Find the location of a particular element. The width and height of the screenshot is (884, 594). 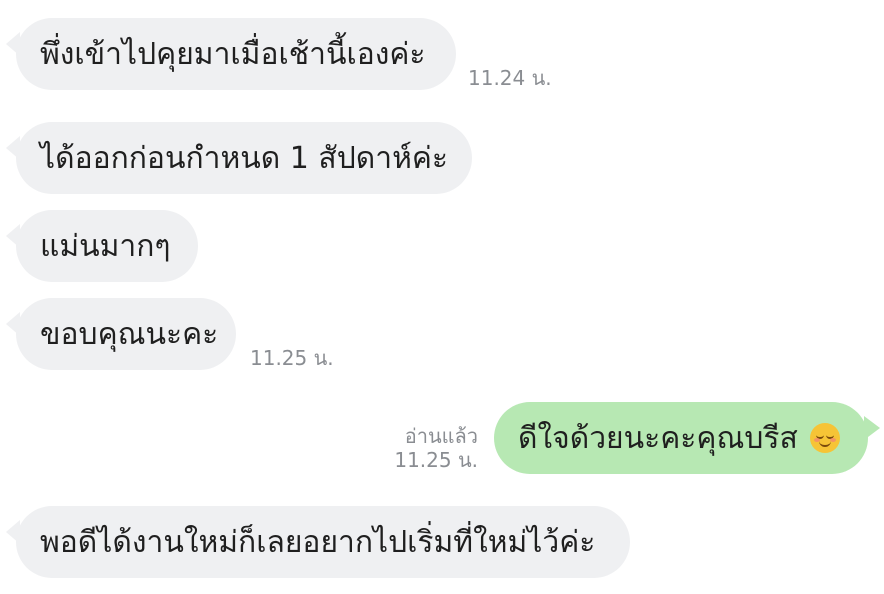

message-text: ได้ออกก่อนกำหนด 1 สัปดาห์ค่ะ is located at coordinates (244, 158).